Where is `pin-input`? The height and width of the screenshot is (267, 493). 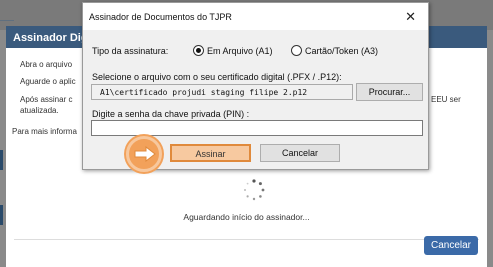
pin-input is located at coordinates (257, 128).